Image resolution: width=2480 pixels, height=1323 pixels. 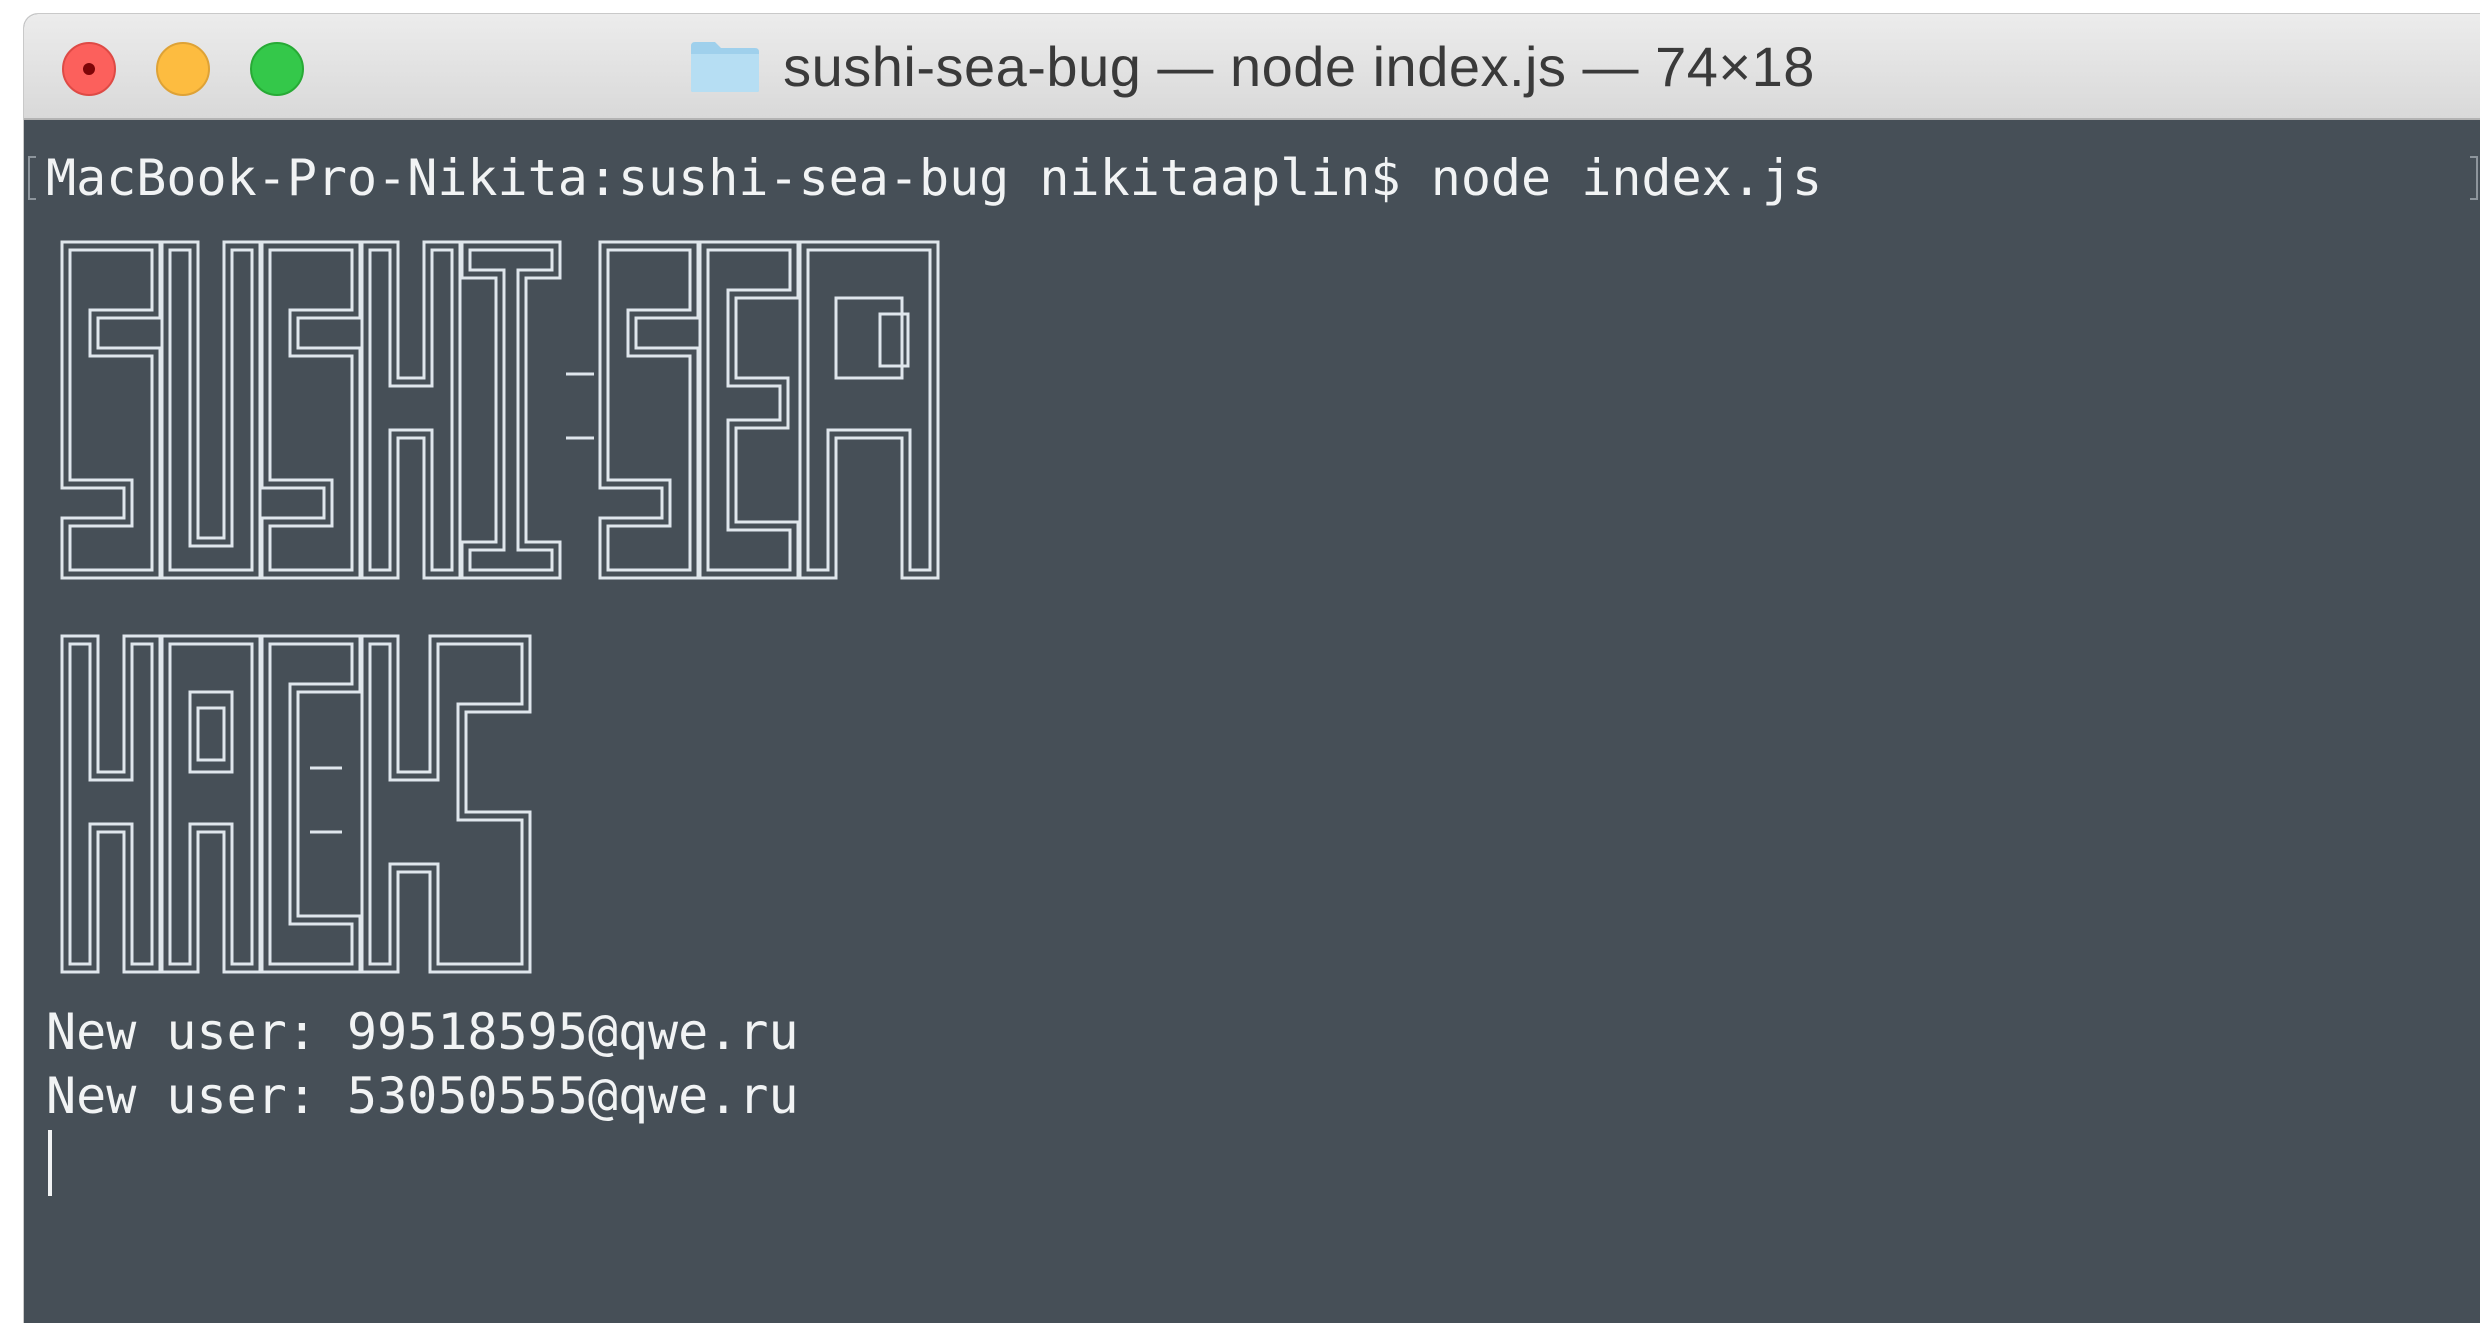 I want to click on output-line: New user: 53050555@qwe.ru, so click(x=422, y=1096).